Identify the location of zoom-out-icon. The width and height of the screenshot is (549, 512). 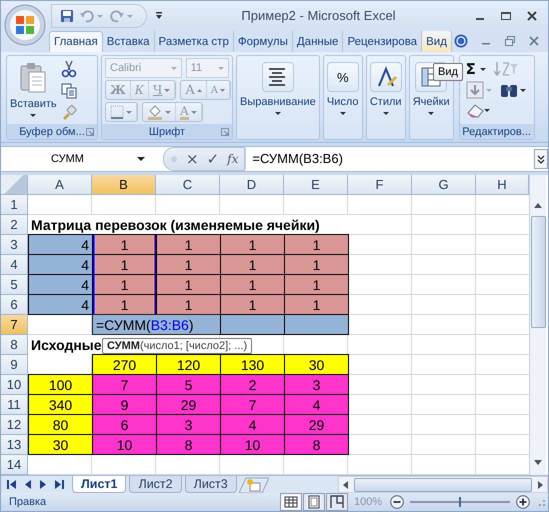
(397, 502).